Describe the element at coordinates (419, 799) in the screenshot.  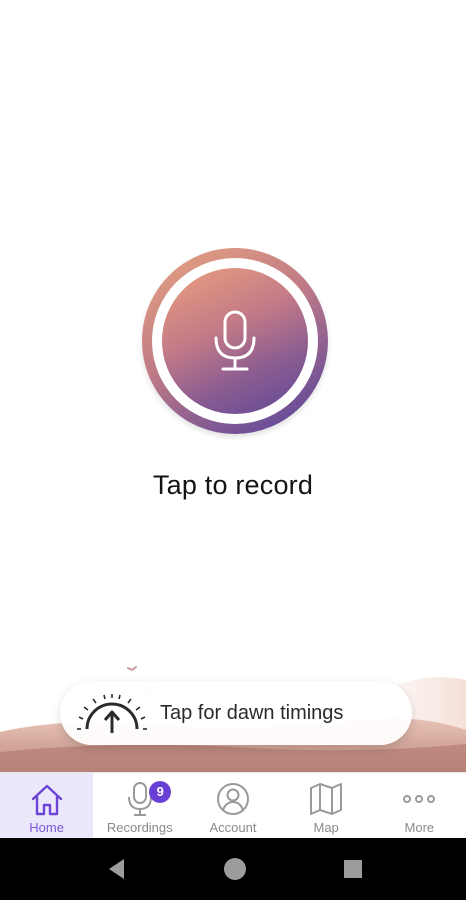
I see `more-dots-icon` at that location.